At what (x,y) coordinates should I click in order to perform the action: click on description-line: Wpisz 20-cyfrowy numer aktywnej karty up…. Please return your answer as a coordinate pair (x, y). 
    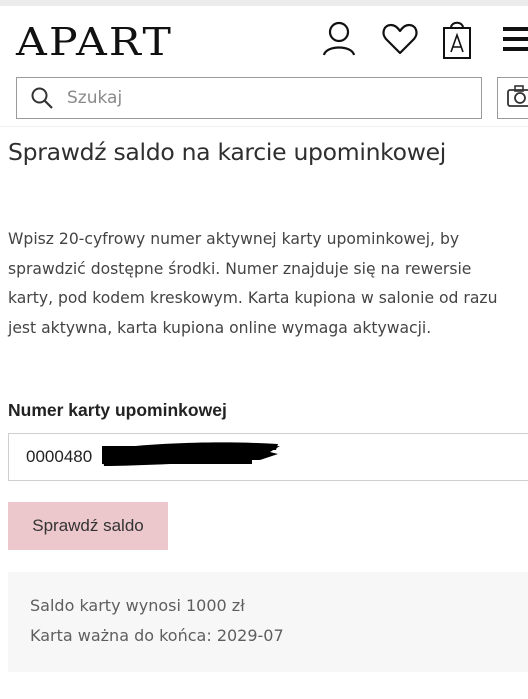
    Looking at the image, I should click on (234, 239).